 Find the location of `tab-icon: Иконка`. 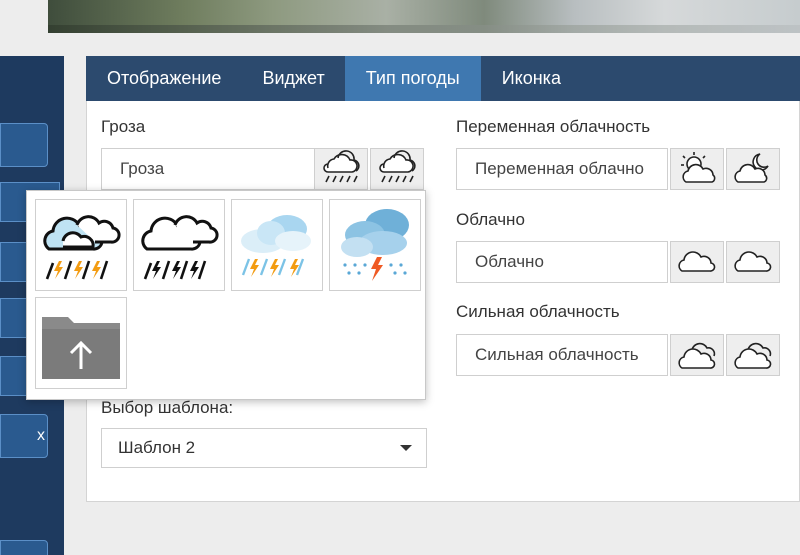

tab-icon: Иконка is located at coordinates (531, 78).